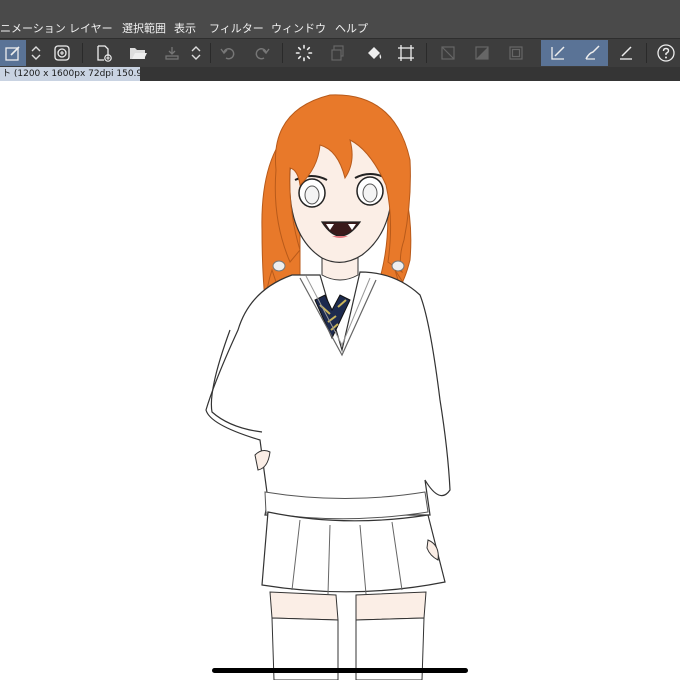 The image size is (680, 684). I want to click on ruler-pen-icon, so click(626, 53).